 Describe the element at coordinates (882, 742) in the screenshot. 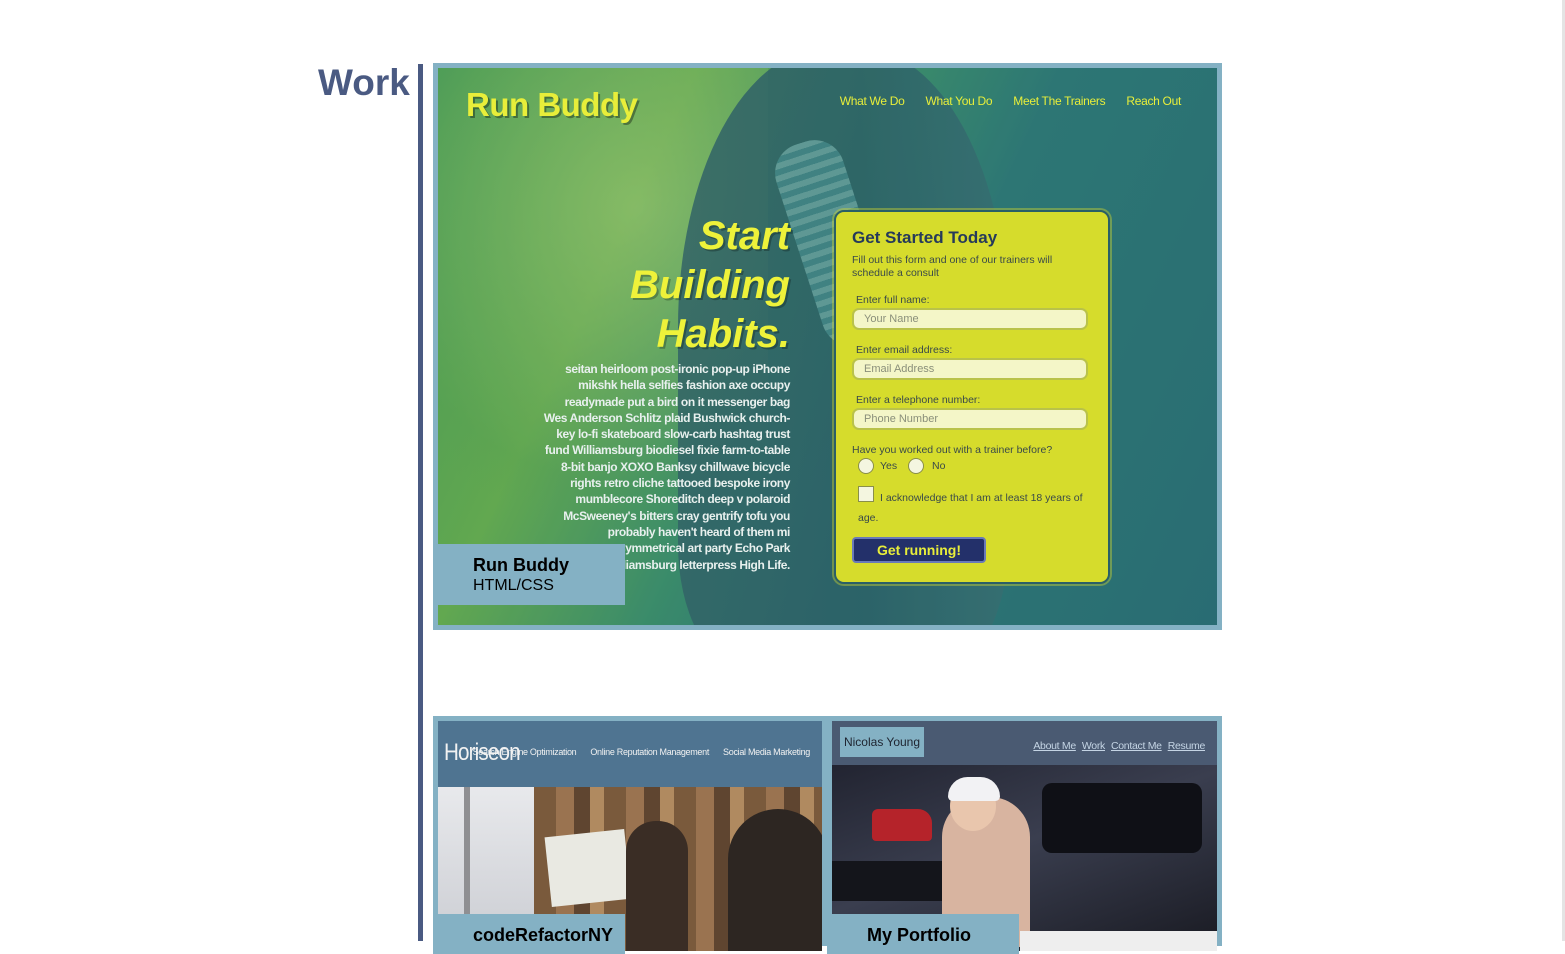

I see `portfolio-name-badge: Nicolas Young` at that location.